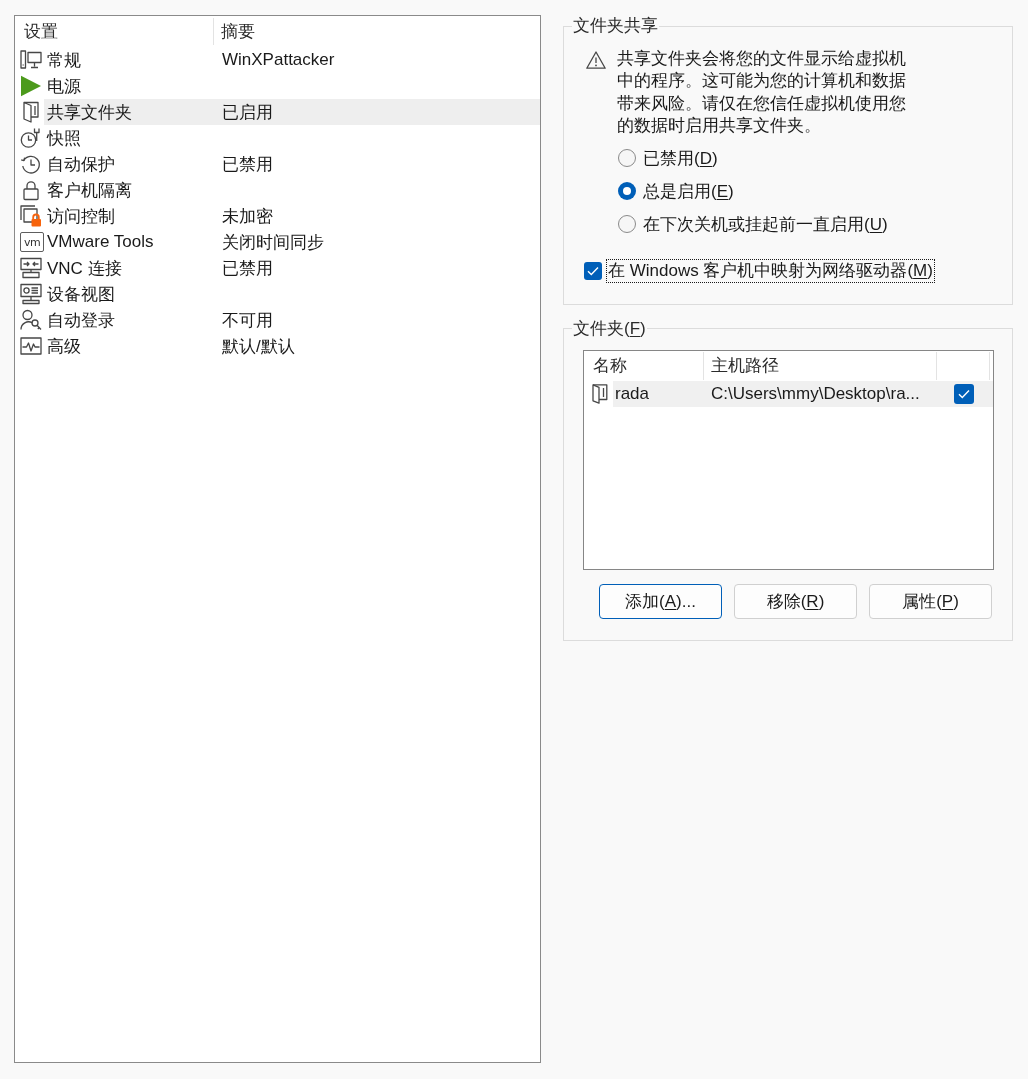 The height and width of the screenshot is (1079, 1028). I want to click on setting-name: 自动登录, so click(81, 320).